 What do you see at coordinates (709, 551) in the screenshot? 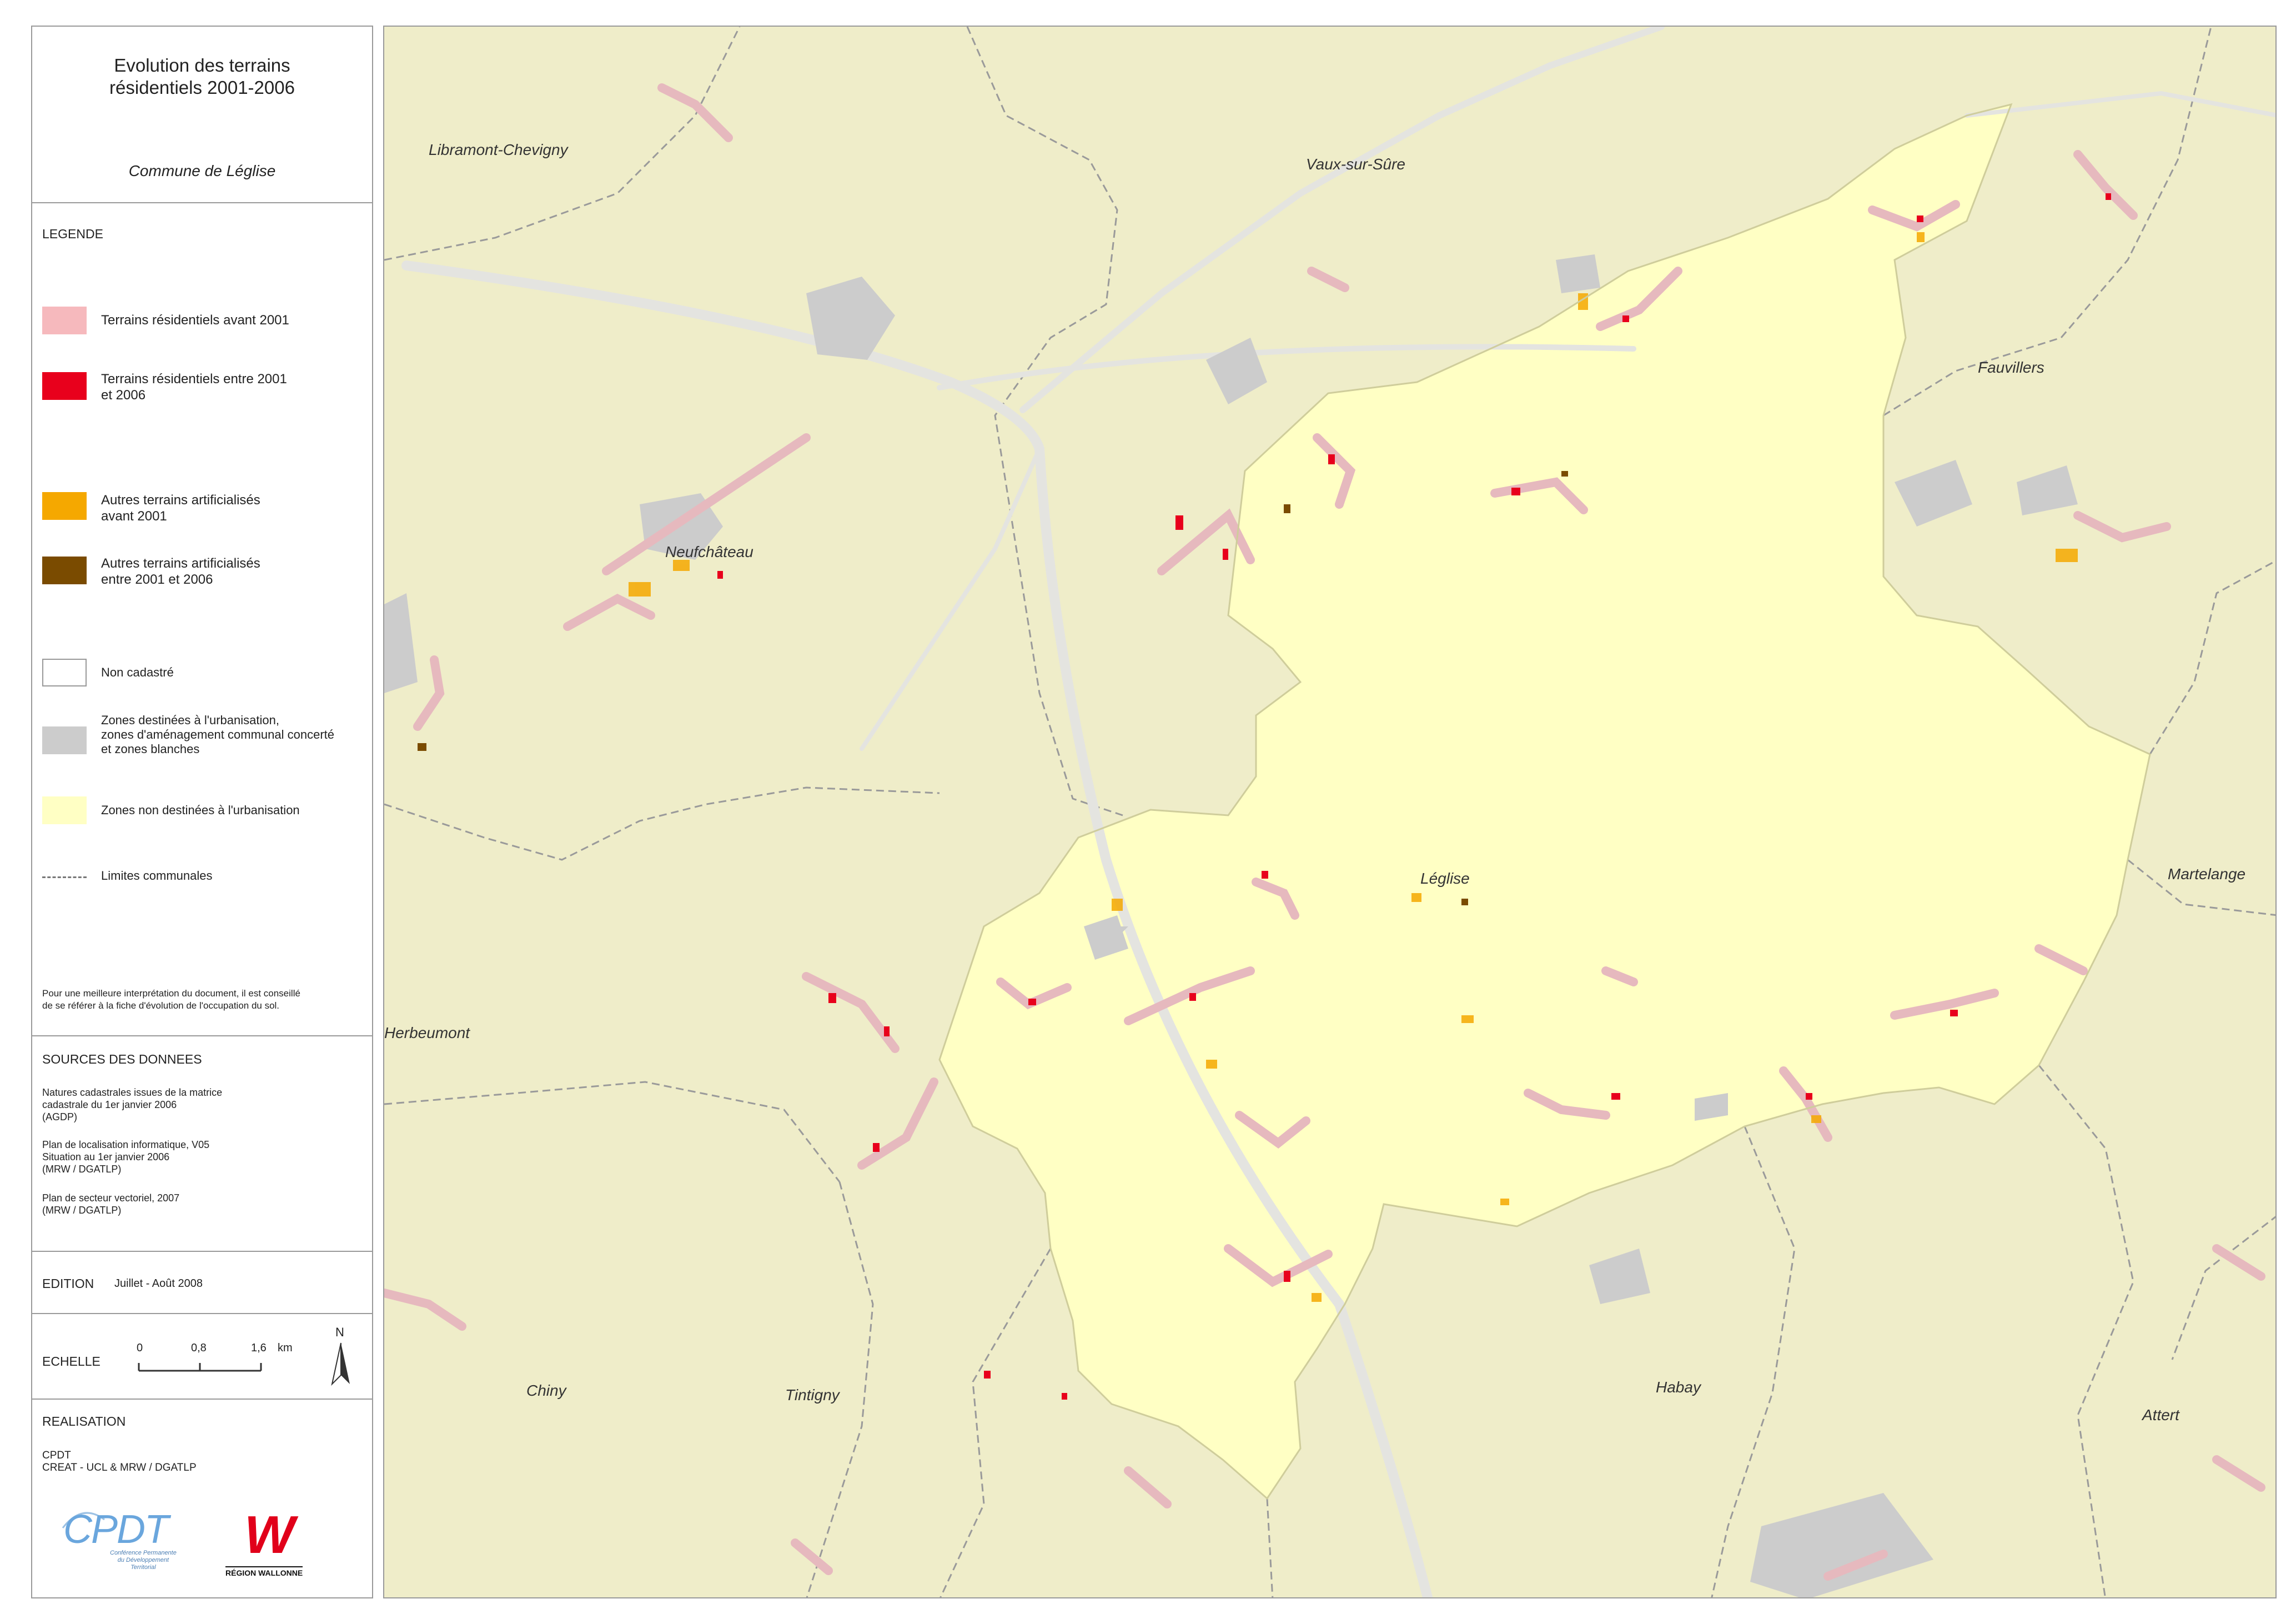
I see `place-label-neufchateau: Neufchâteau` at bounding box center [709, 551].